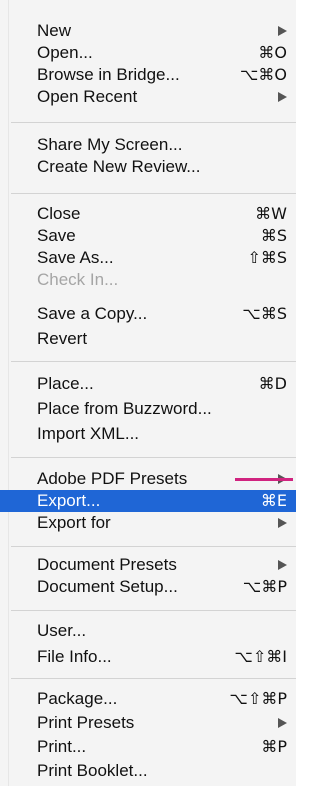  I want to click on menu-item-label: Export for, so click(74, 522).